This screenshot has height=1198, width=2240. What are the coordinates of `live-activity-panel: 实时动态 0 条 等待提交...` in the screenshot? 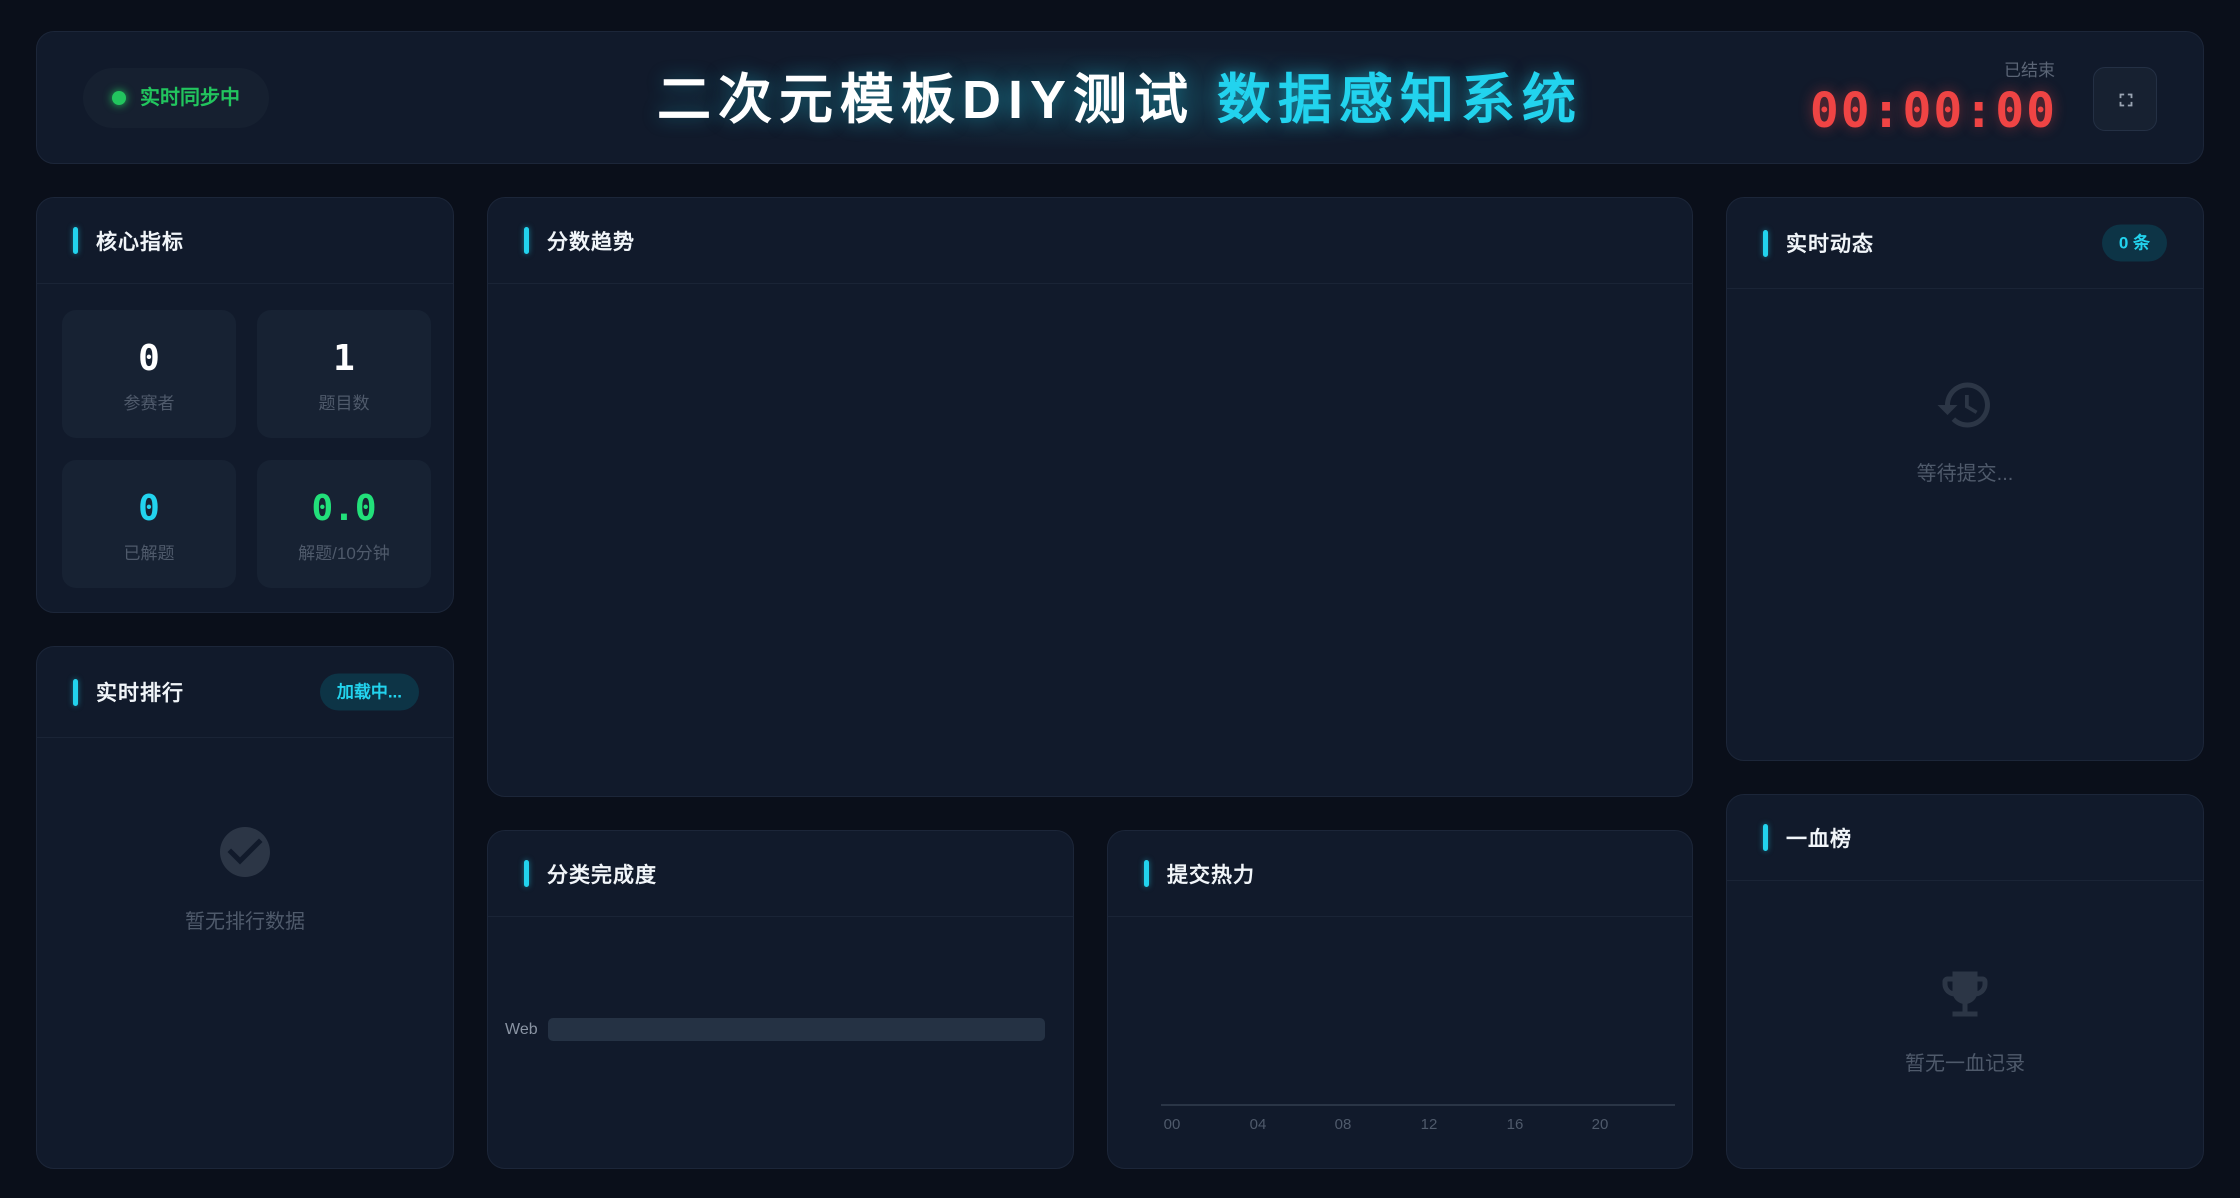 It's located at (1965, 479).